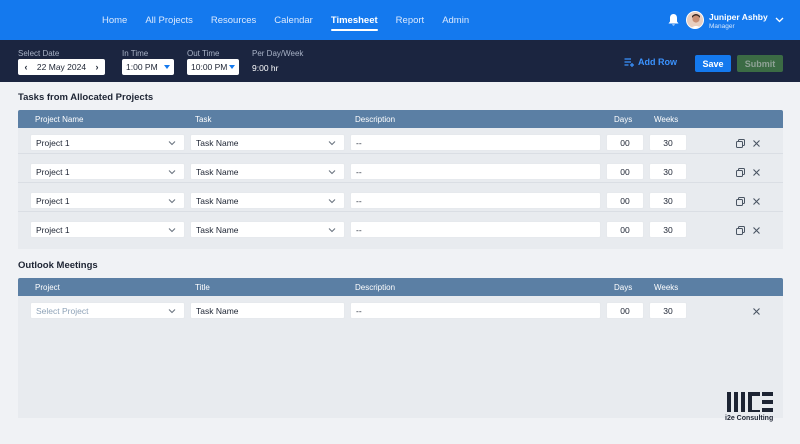  I want to click on nav-link-home: Home, so click(114, 20).